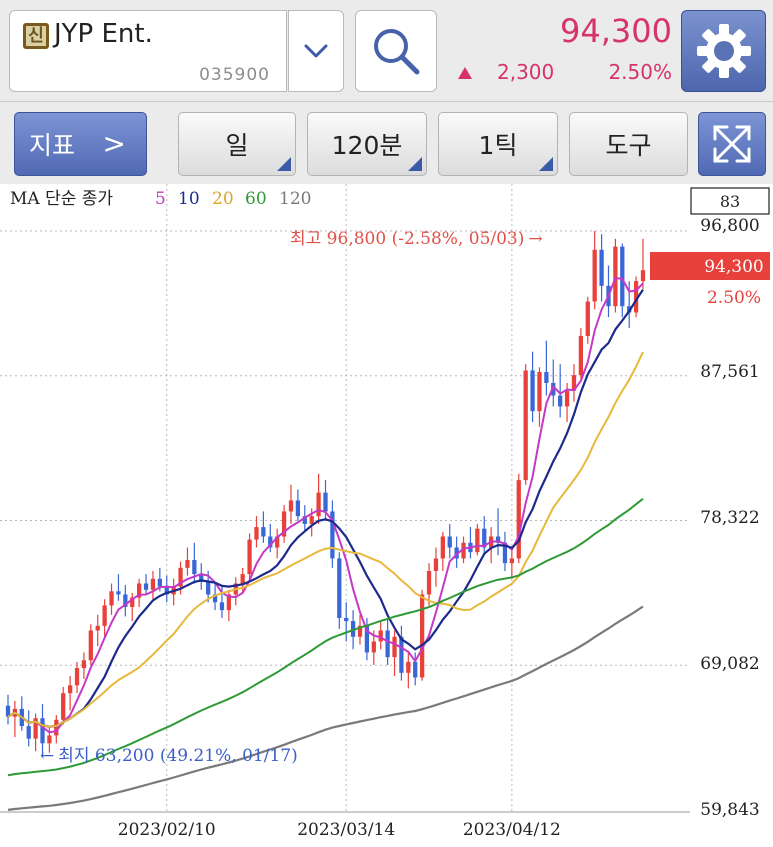  Describe the element at coordinates (730, 201) in the screenshot. I see `cursor-value: 83` at that location.